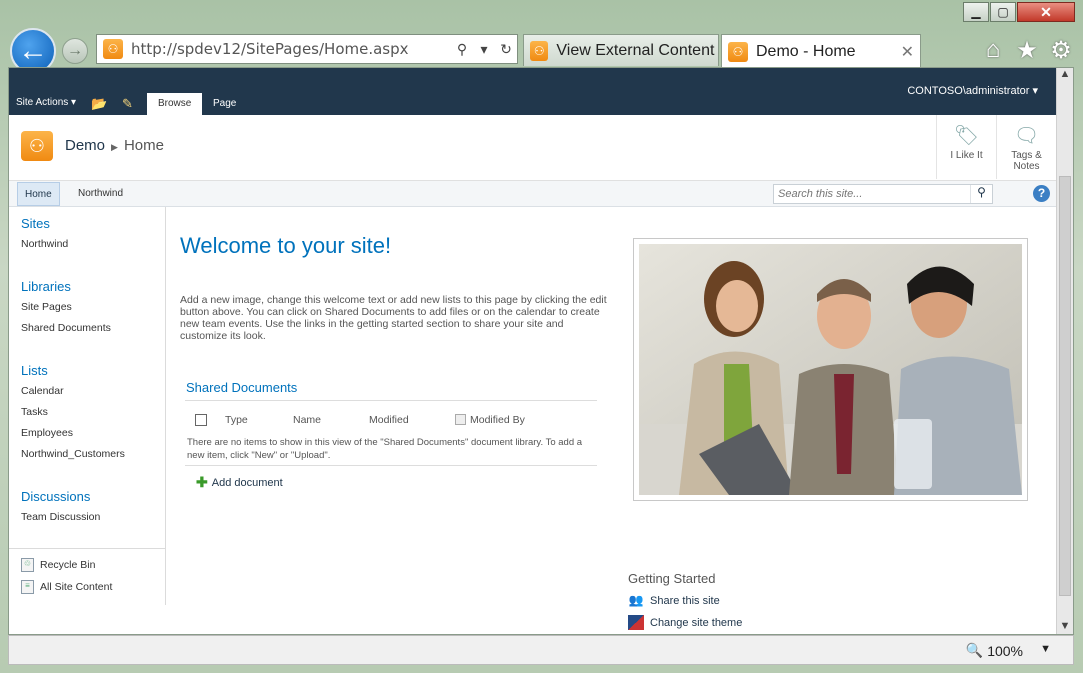  I want to click on team-photo, so click(830, 369).